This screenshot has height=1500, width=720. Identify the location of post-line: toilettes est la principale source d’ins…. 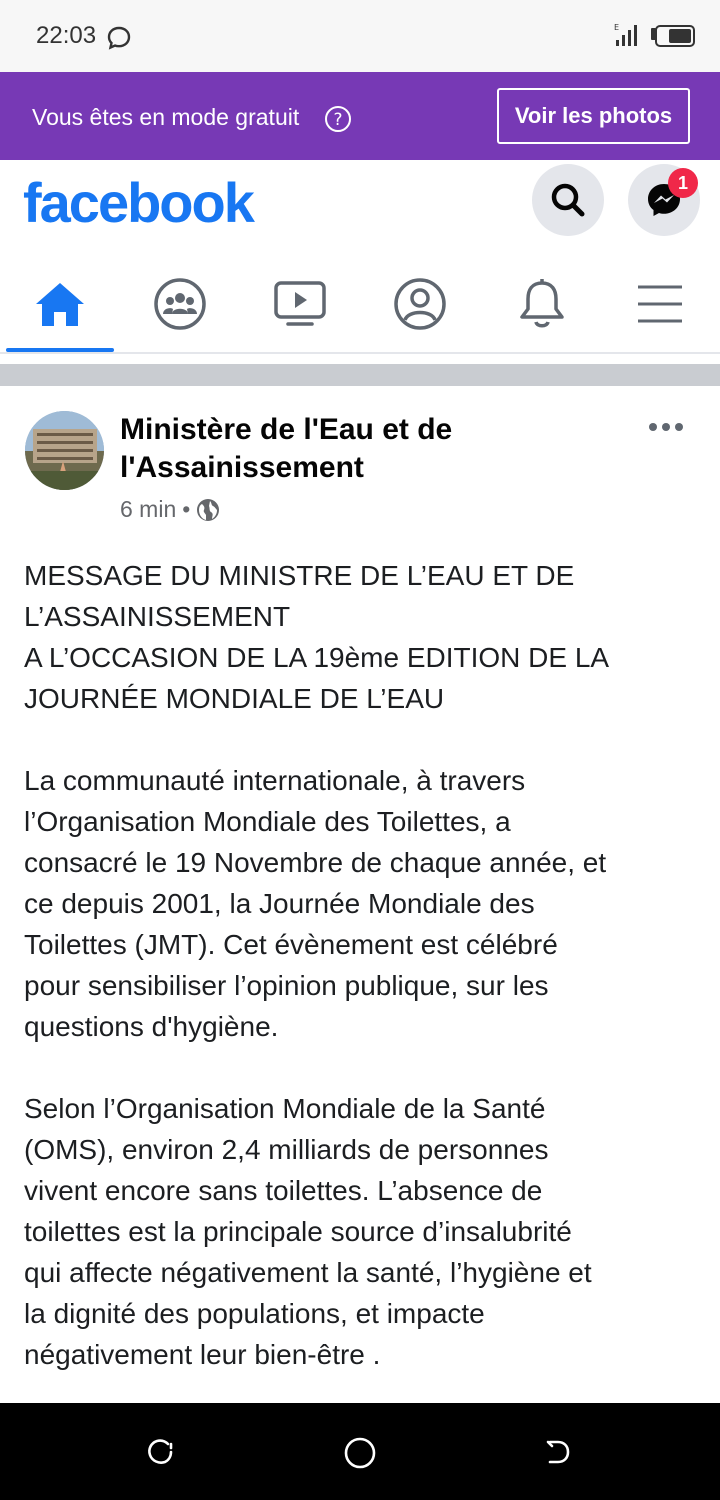
(298, 1231).